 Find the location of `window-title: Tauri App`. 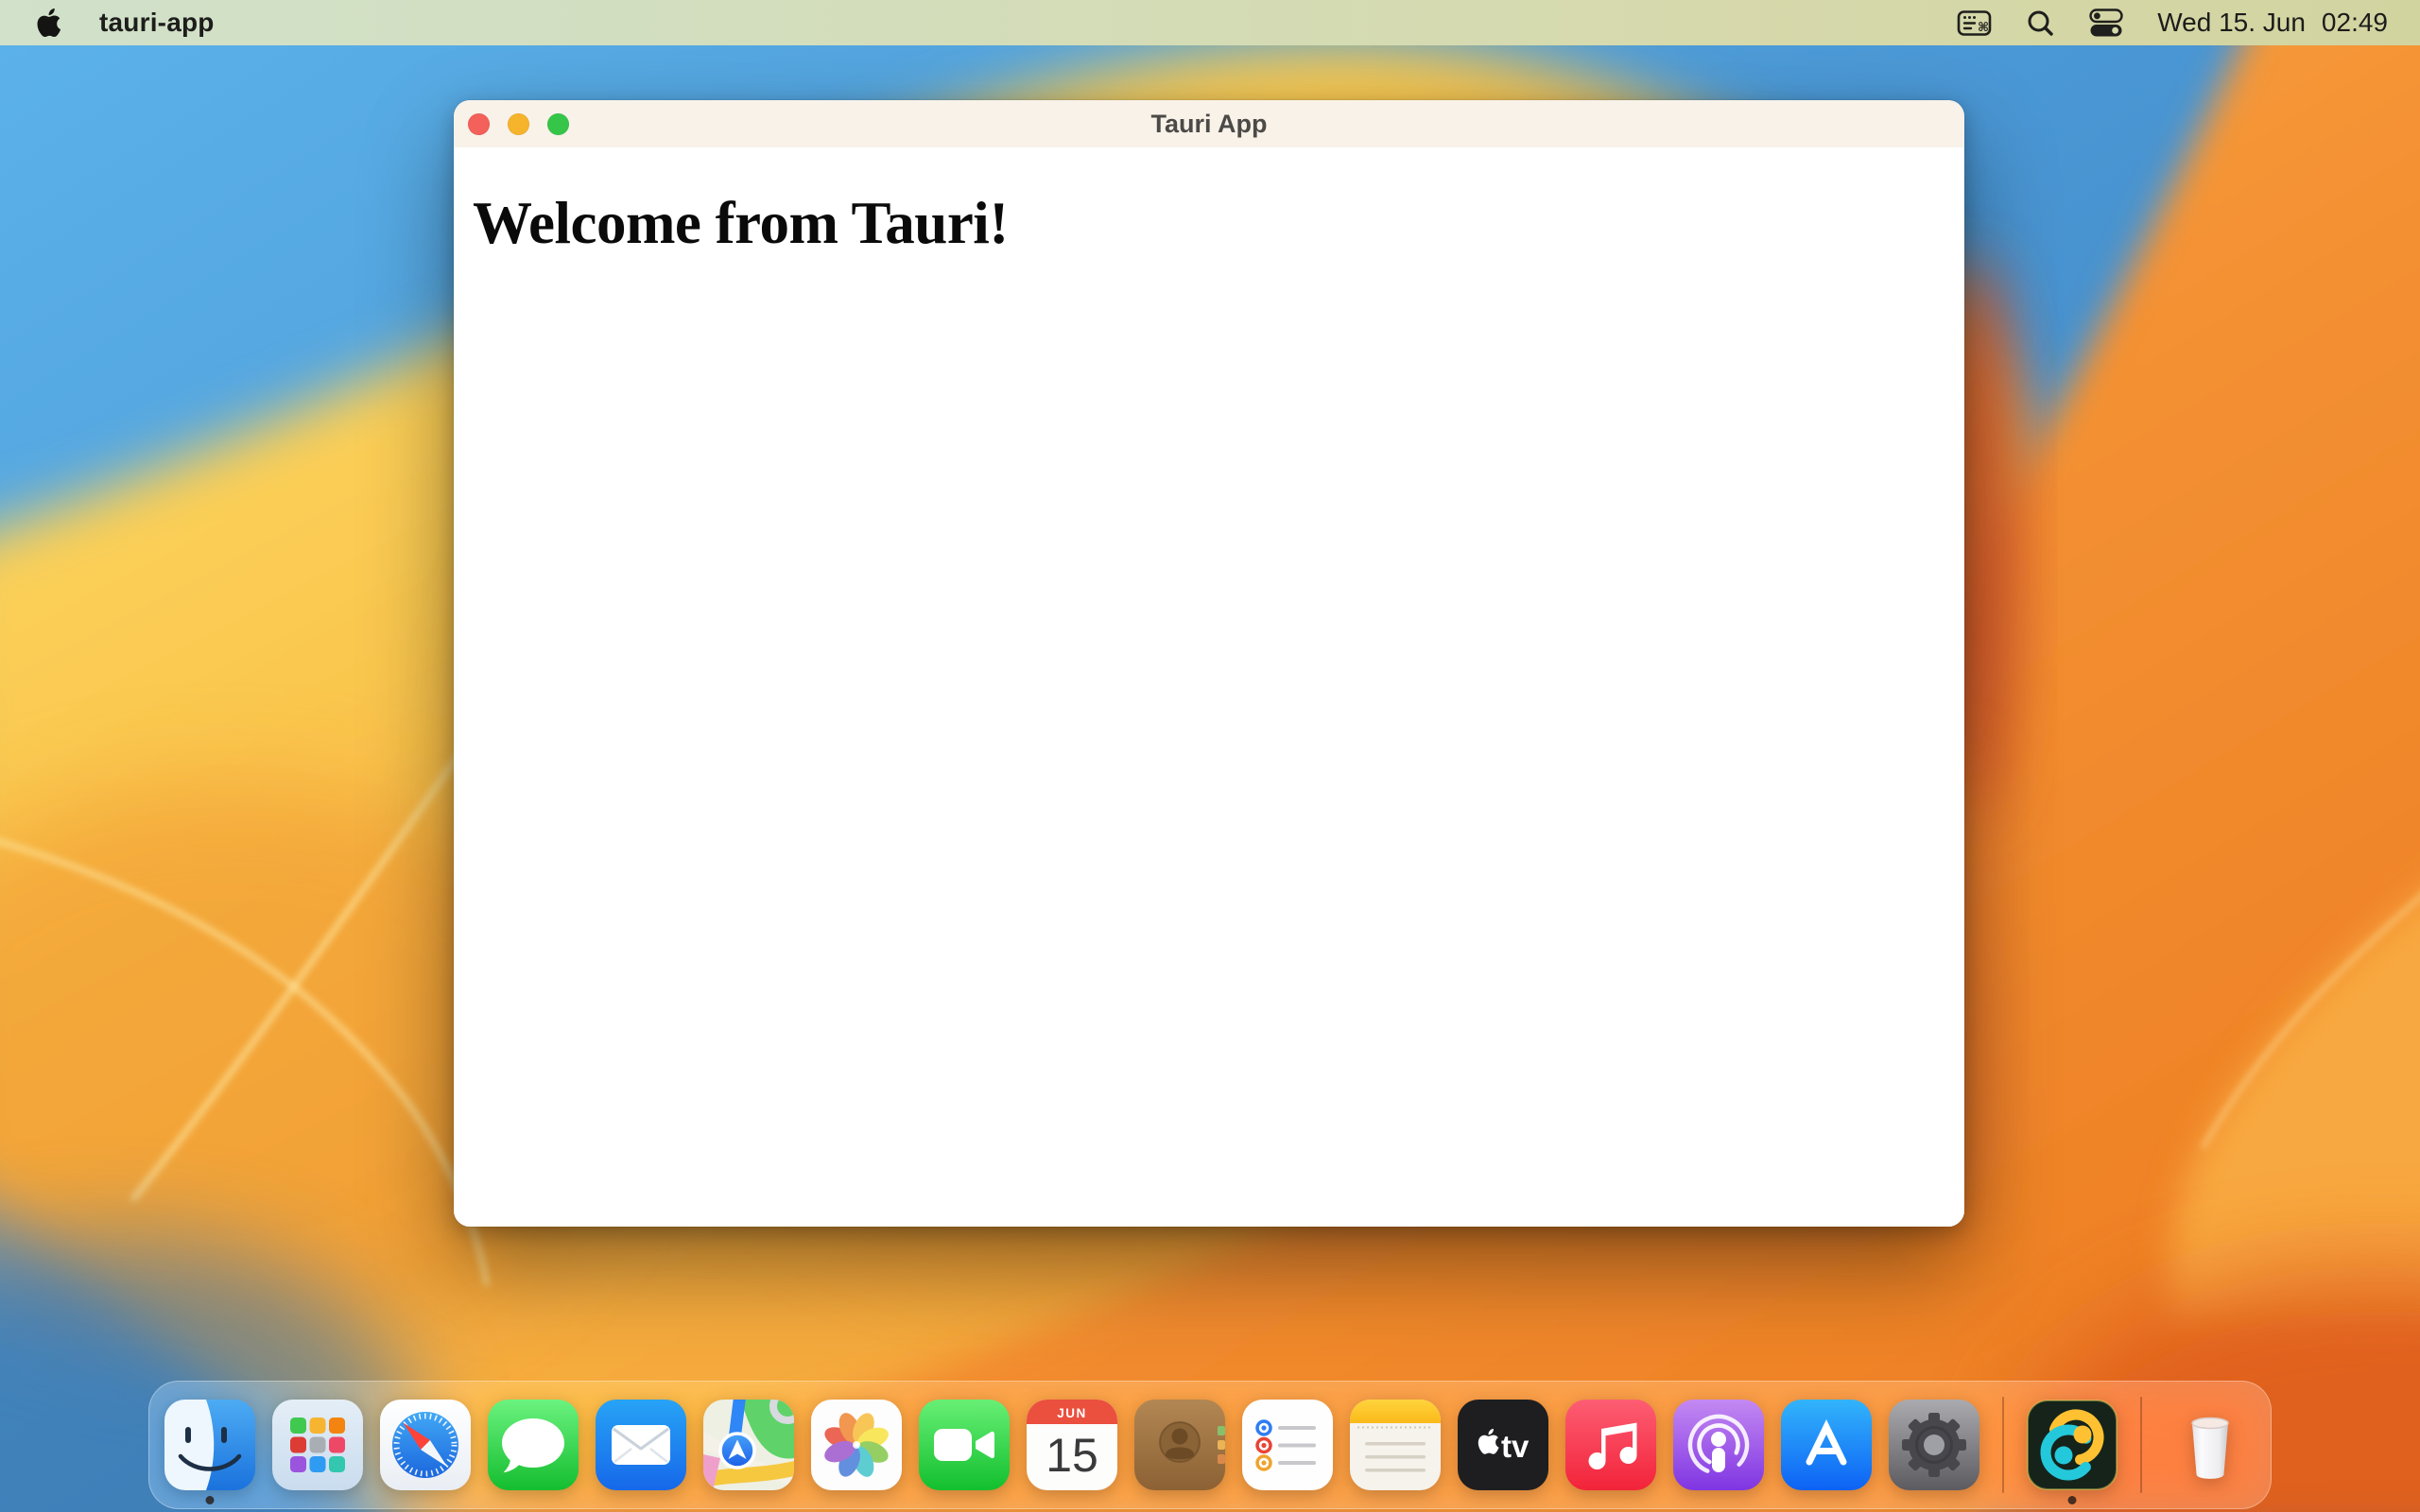

window-title: Tauri App is located at coordinates (1209, 123).